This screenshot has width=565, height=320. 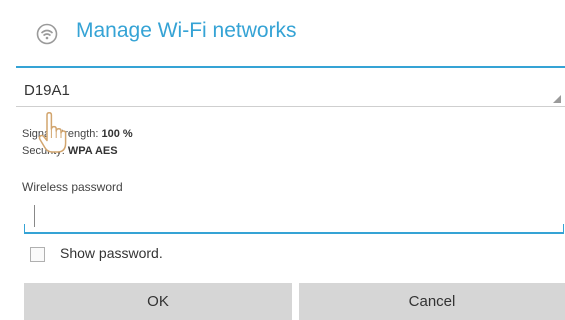 I want to click on network-select-value: D19A1, so click(x=47, y=90).